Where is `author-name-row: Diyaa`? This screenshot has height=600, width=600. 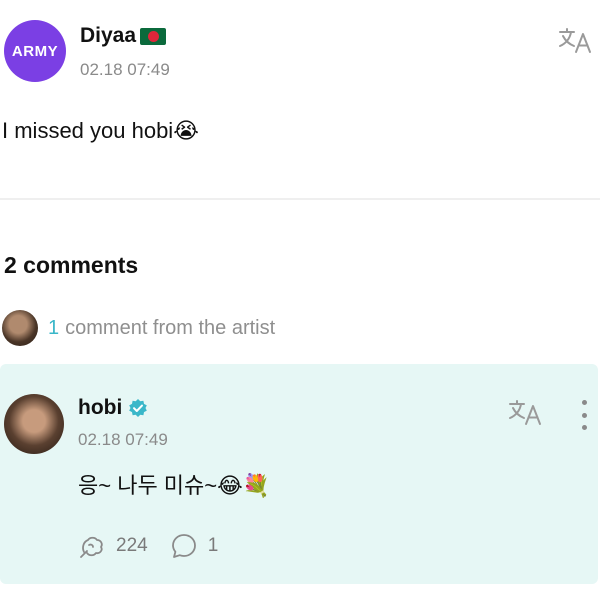 author-name-row: Diyaa is located at coordinates (123, 36).